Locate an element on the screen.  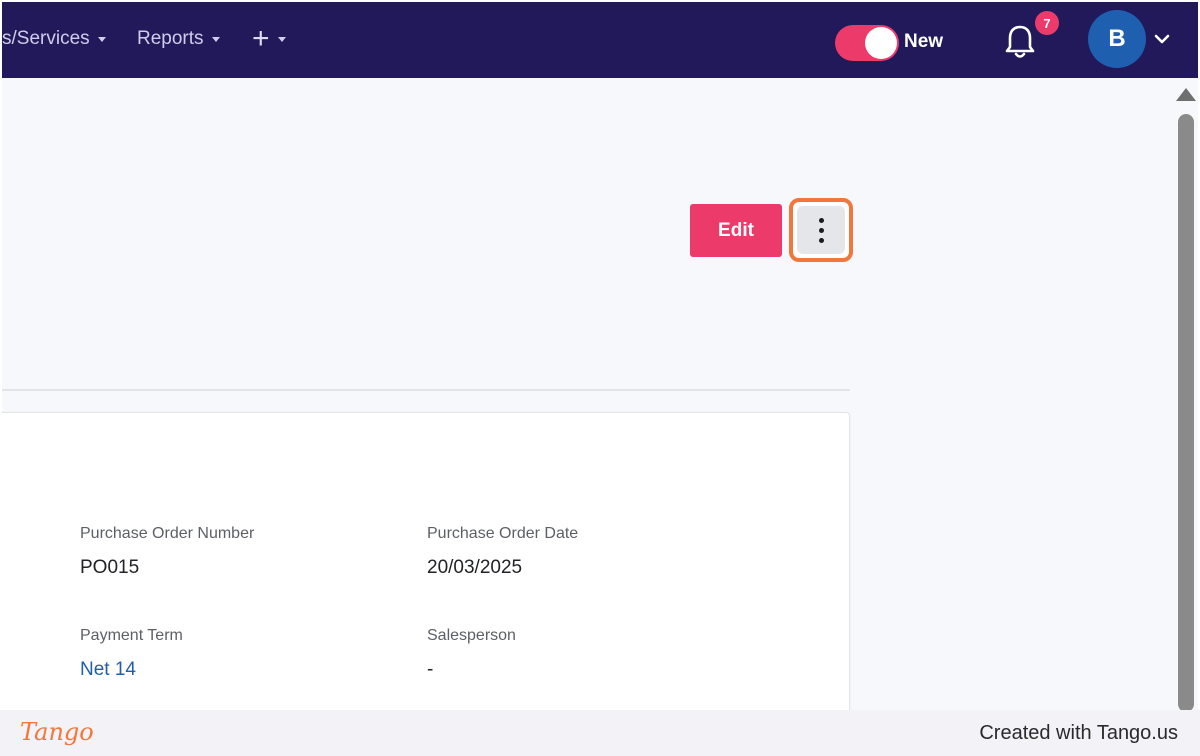
more-vertical-icon is located at coordinates (821, 230).